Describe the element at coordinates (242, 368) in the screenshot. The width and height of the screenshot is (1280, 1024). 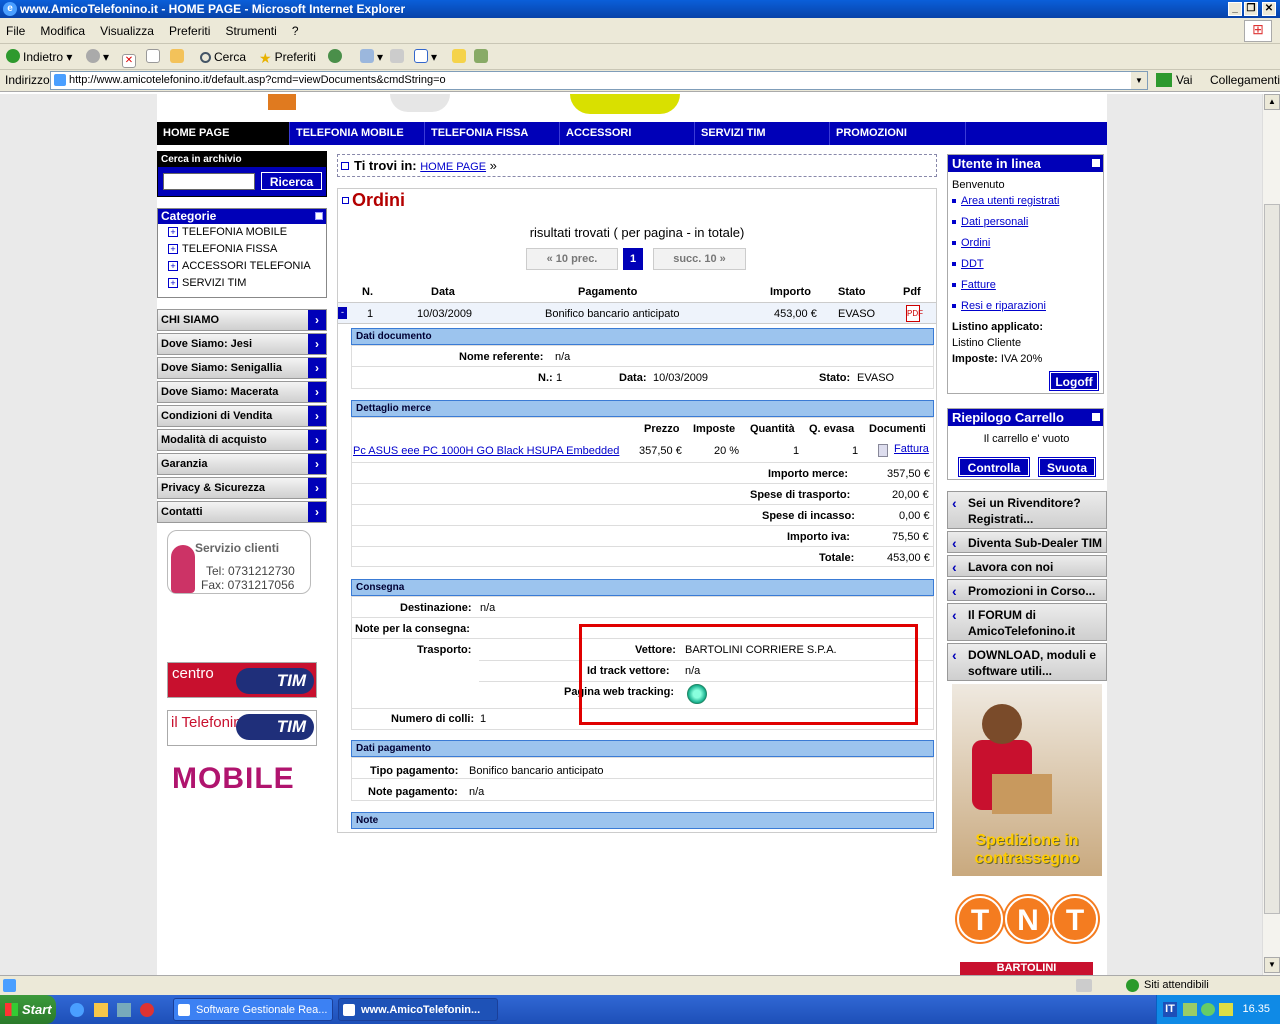
I see `leftmenu-senigallia: Dove Siamo: Senigallia ›` at that location.